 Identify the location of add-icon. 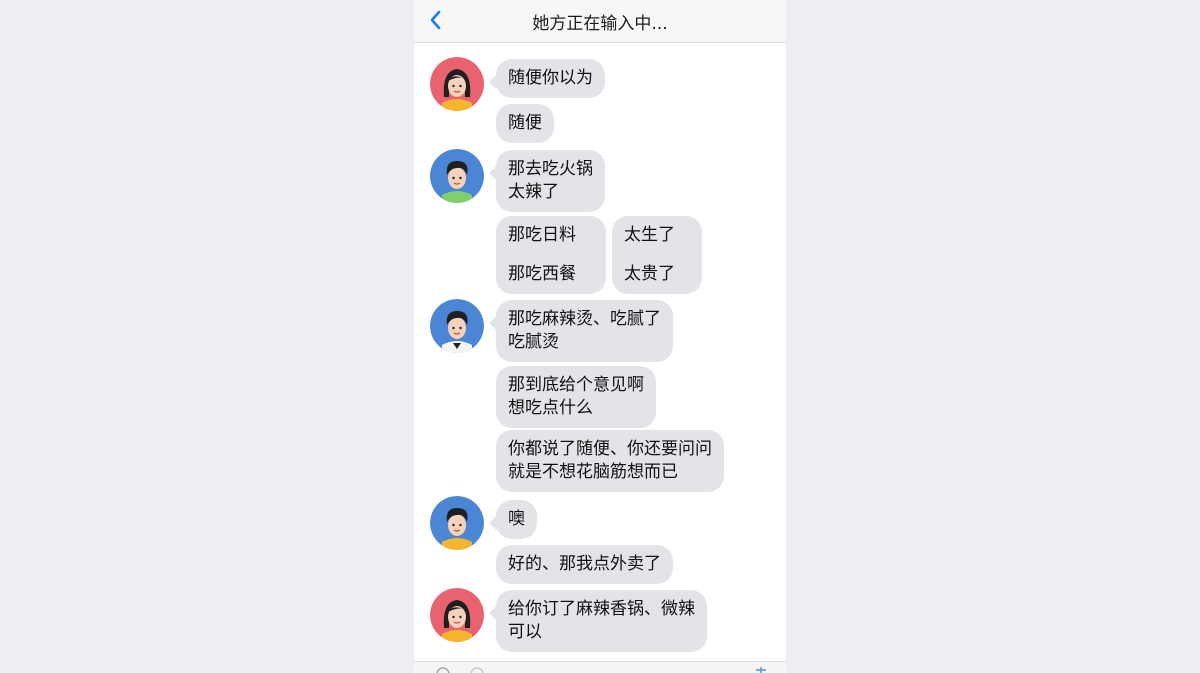
(761, 669).